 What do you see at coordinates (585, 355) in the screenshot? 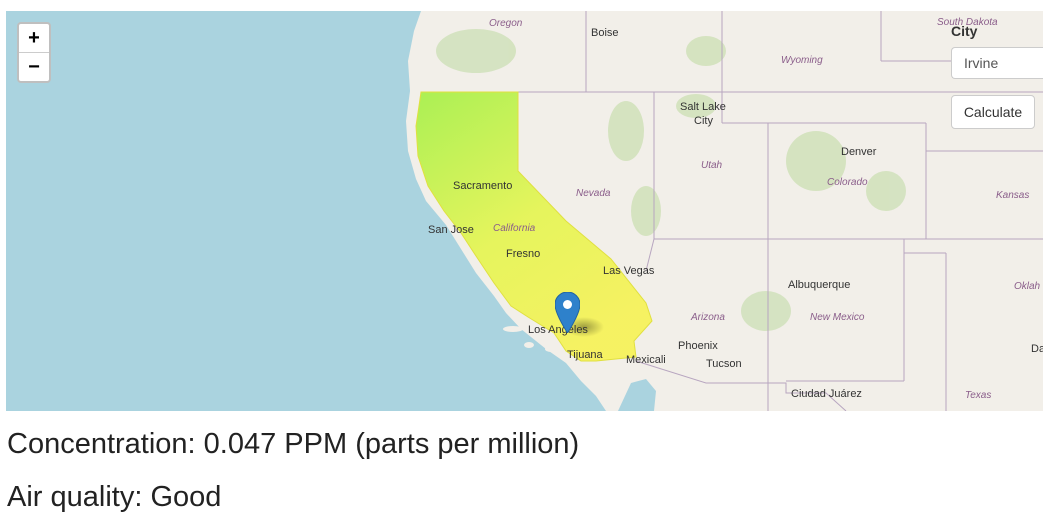
I see `label-tijuana: Tijuana` at bounding box center [585, 355].